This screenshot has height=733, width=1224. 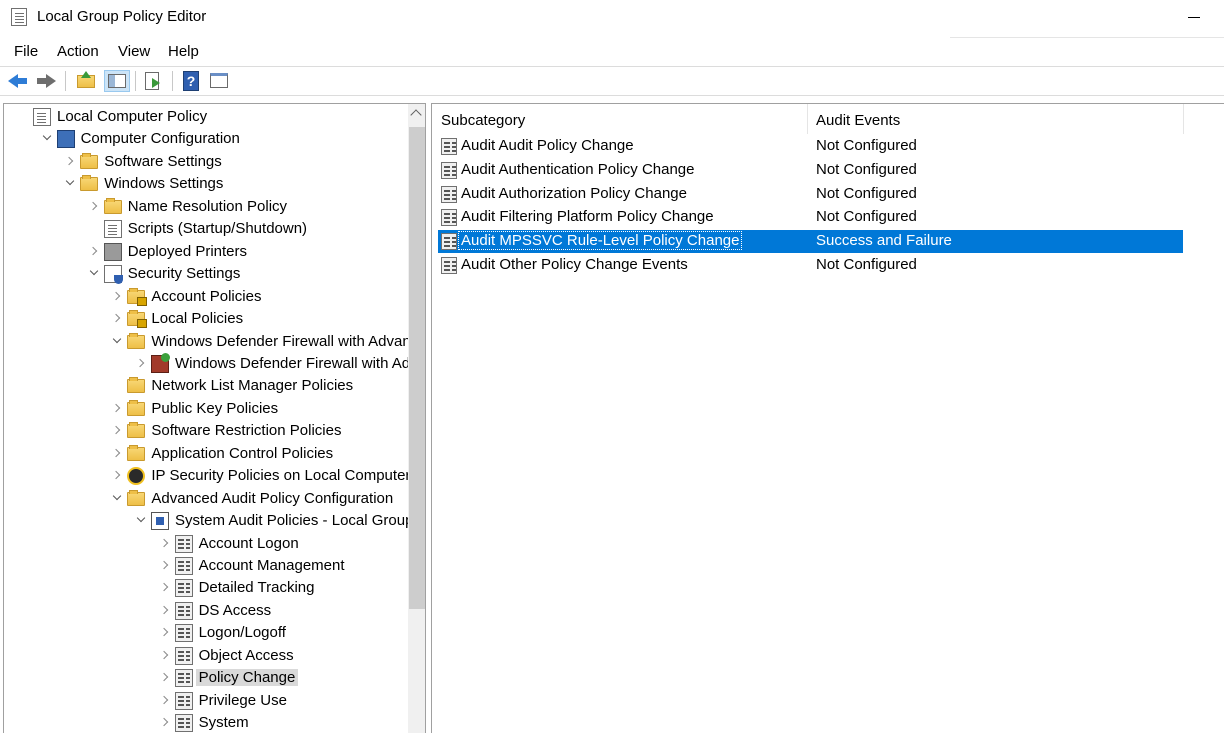 I want to click on tree-item-label: Software Restriction Policies, so click(x=246, y=430).